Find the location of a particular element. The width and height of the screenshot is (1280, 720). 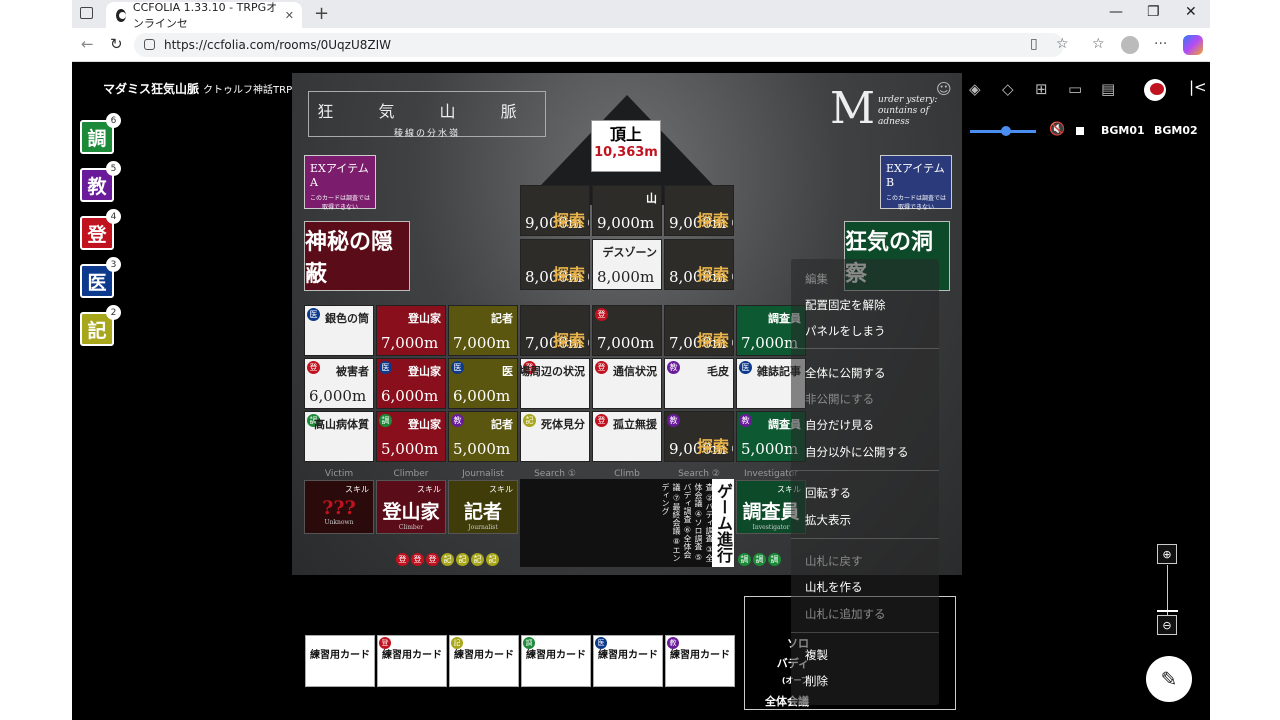

practice-card: 記練習用カード is located at coordinates (484, 661).